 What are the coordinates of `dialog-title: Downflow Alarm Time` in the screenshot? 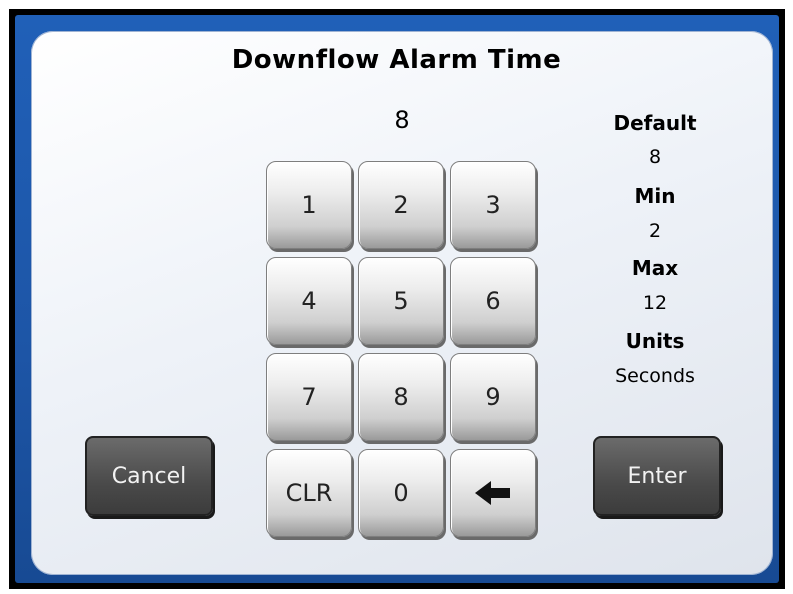 It's located at (396, 60).